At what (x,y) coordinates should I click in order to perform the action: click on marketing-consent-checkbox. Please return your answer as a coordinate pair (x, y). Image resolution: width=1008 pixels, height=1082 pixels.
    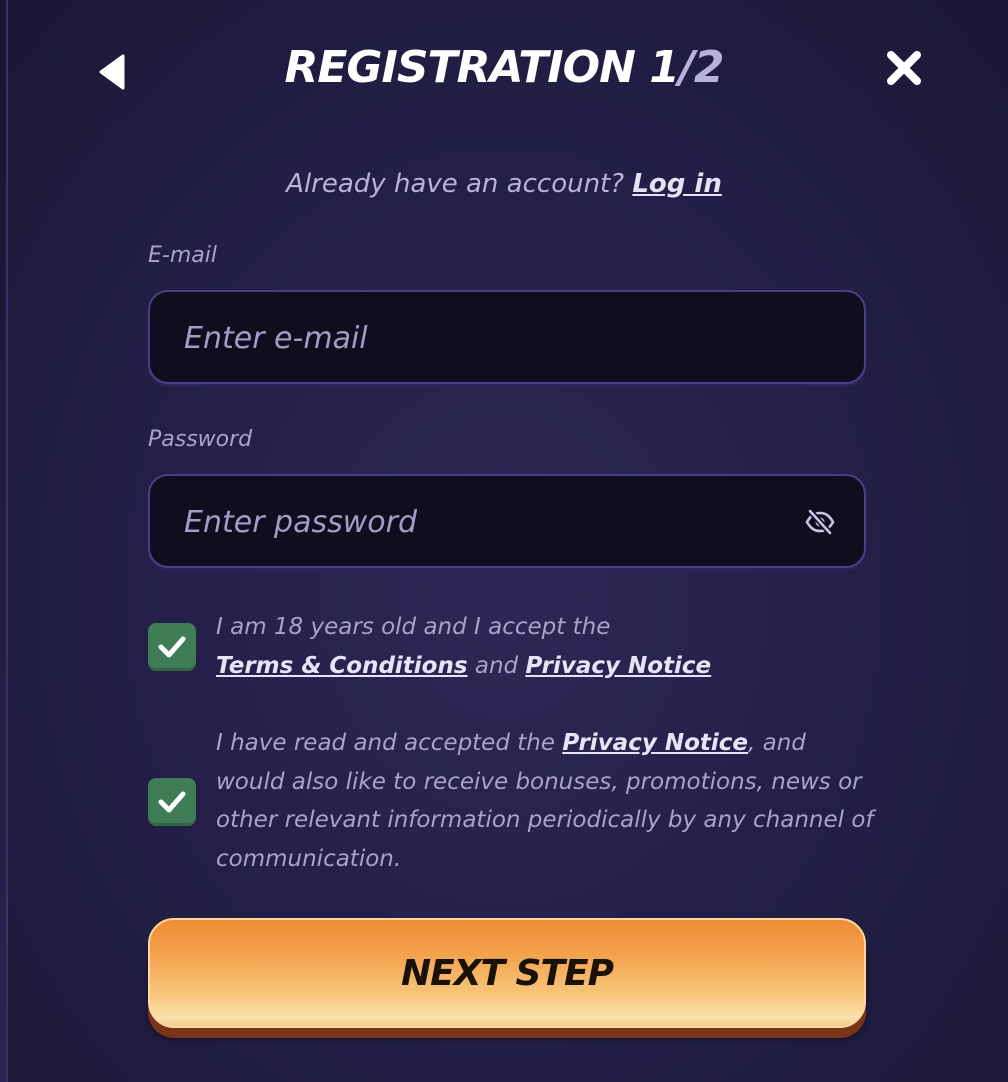
    Looking at the image, I should click on (172, 802).